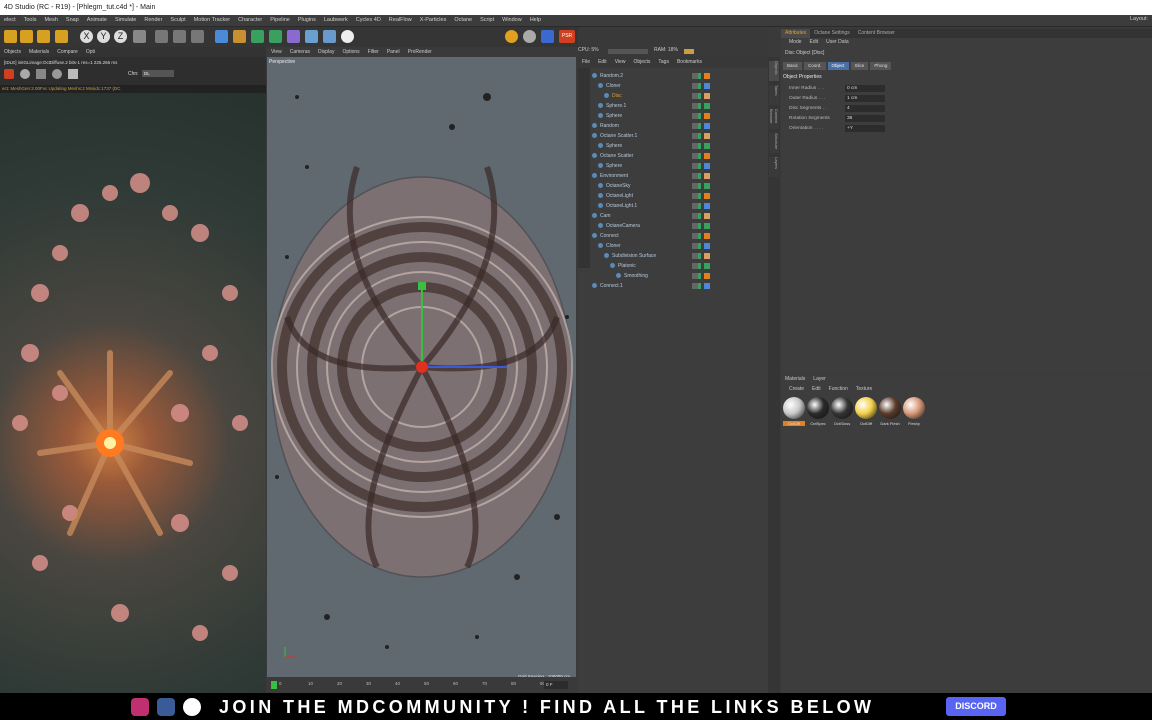  What do you see at coordinates (679, 76) in the screenshot?
I see `object-list-item: Random.2` at bounding box center [679, 76].